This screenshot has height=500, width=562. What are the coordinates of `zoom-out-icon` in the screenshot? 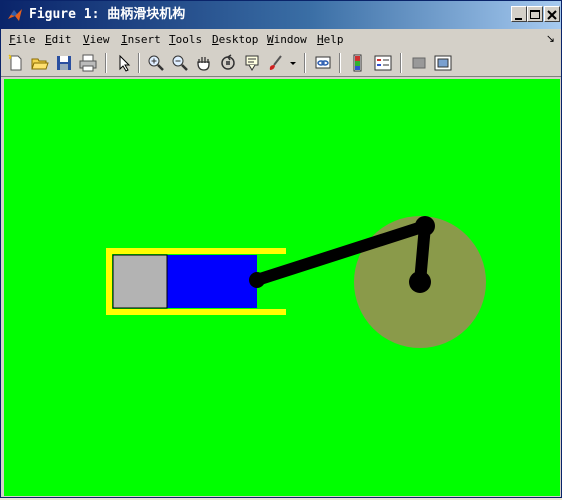 It's located at (180, 63).